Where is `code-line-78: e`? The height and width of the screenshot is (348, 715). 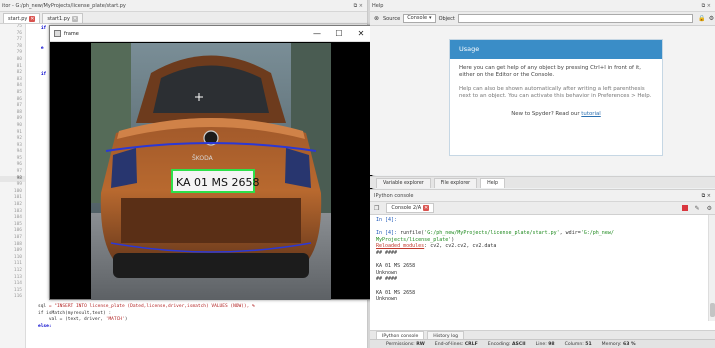
code-line-78: e is located at coordinates (37, 48).